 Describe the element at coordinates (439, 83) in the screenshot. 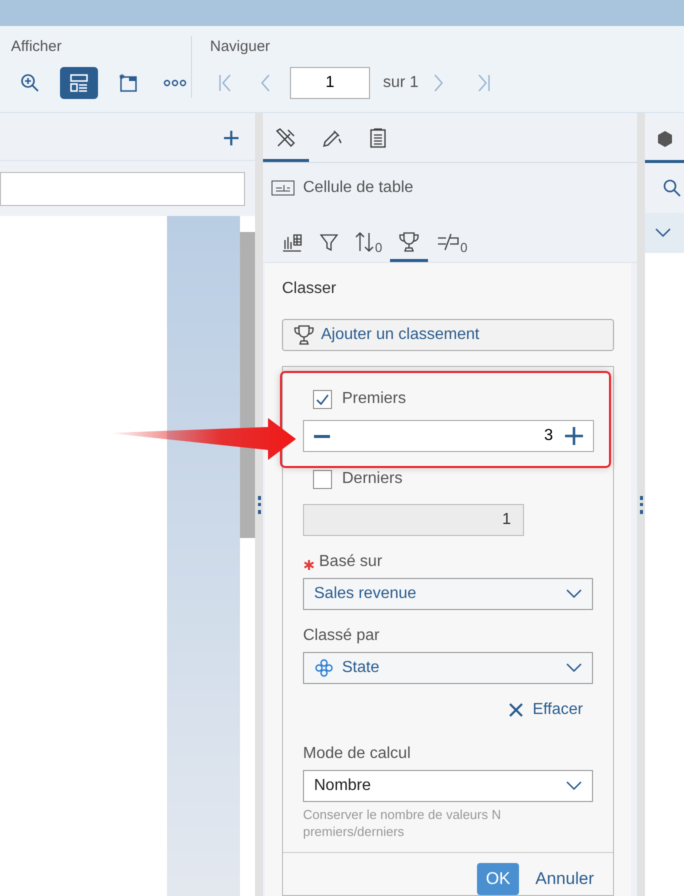

I see `chevron-right-icon` at that location.